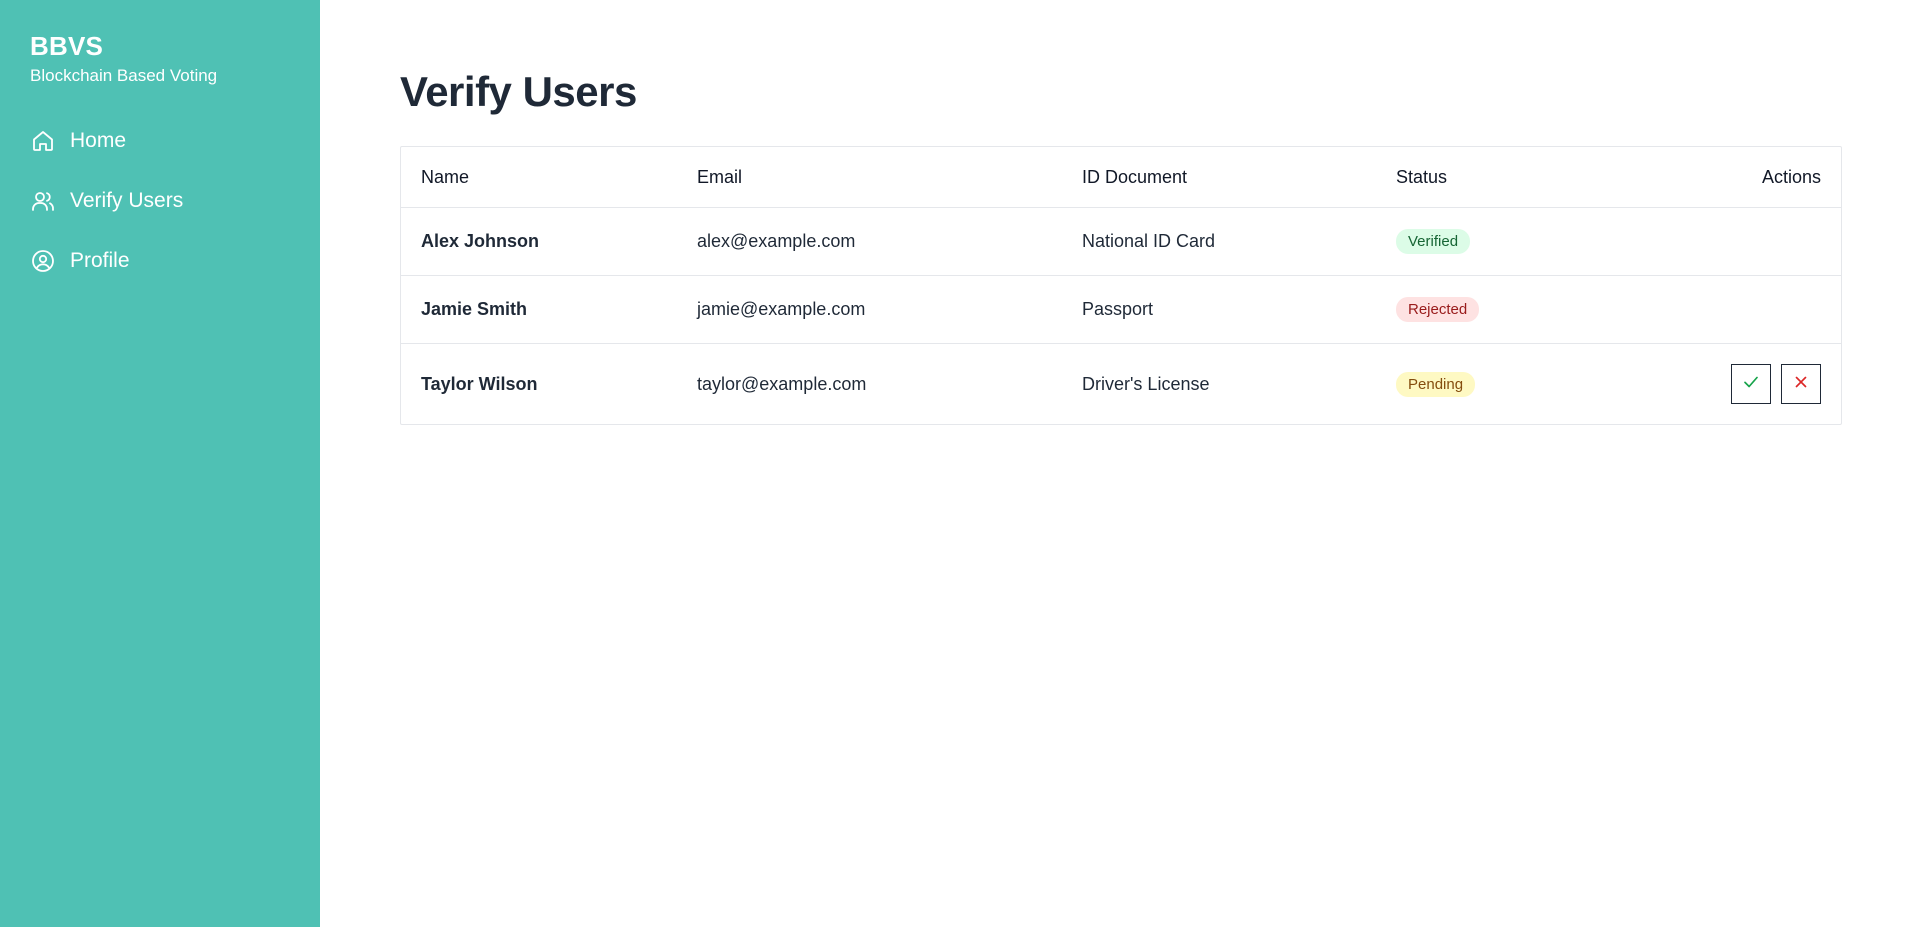 This screenshot has height=927, width=1916. Describe the element at coordinates (43, 261) in the screenshot. I see `user-circle-icon` at that location.